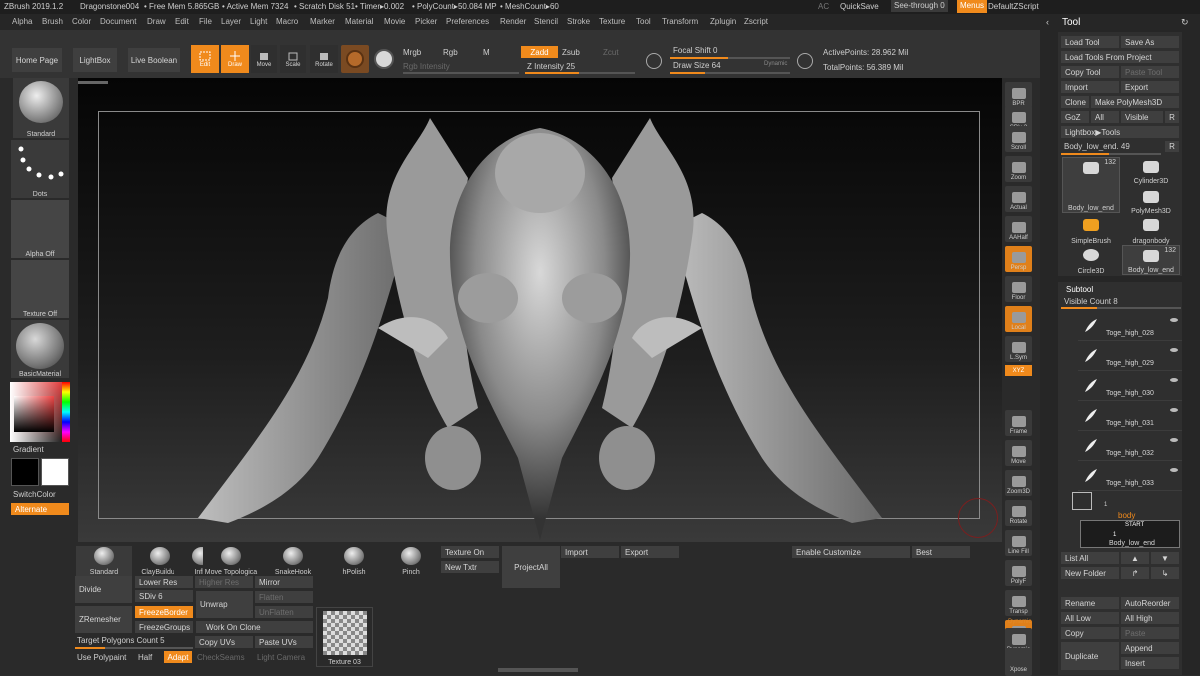 Image resolution: width=1200 pixels, height=676 pixels. What do you see at coordinates (1151, 201) in the screenshot?
I see `tool-tile: PolyMesh3D` at bounding box center [1151, 201].